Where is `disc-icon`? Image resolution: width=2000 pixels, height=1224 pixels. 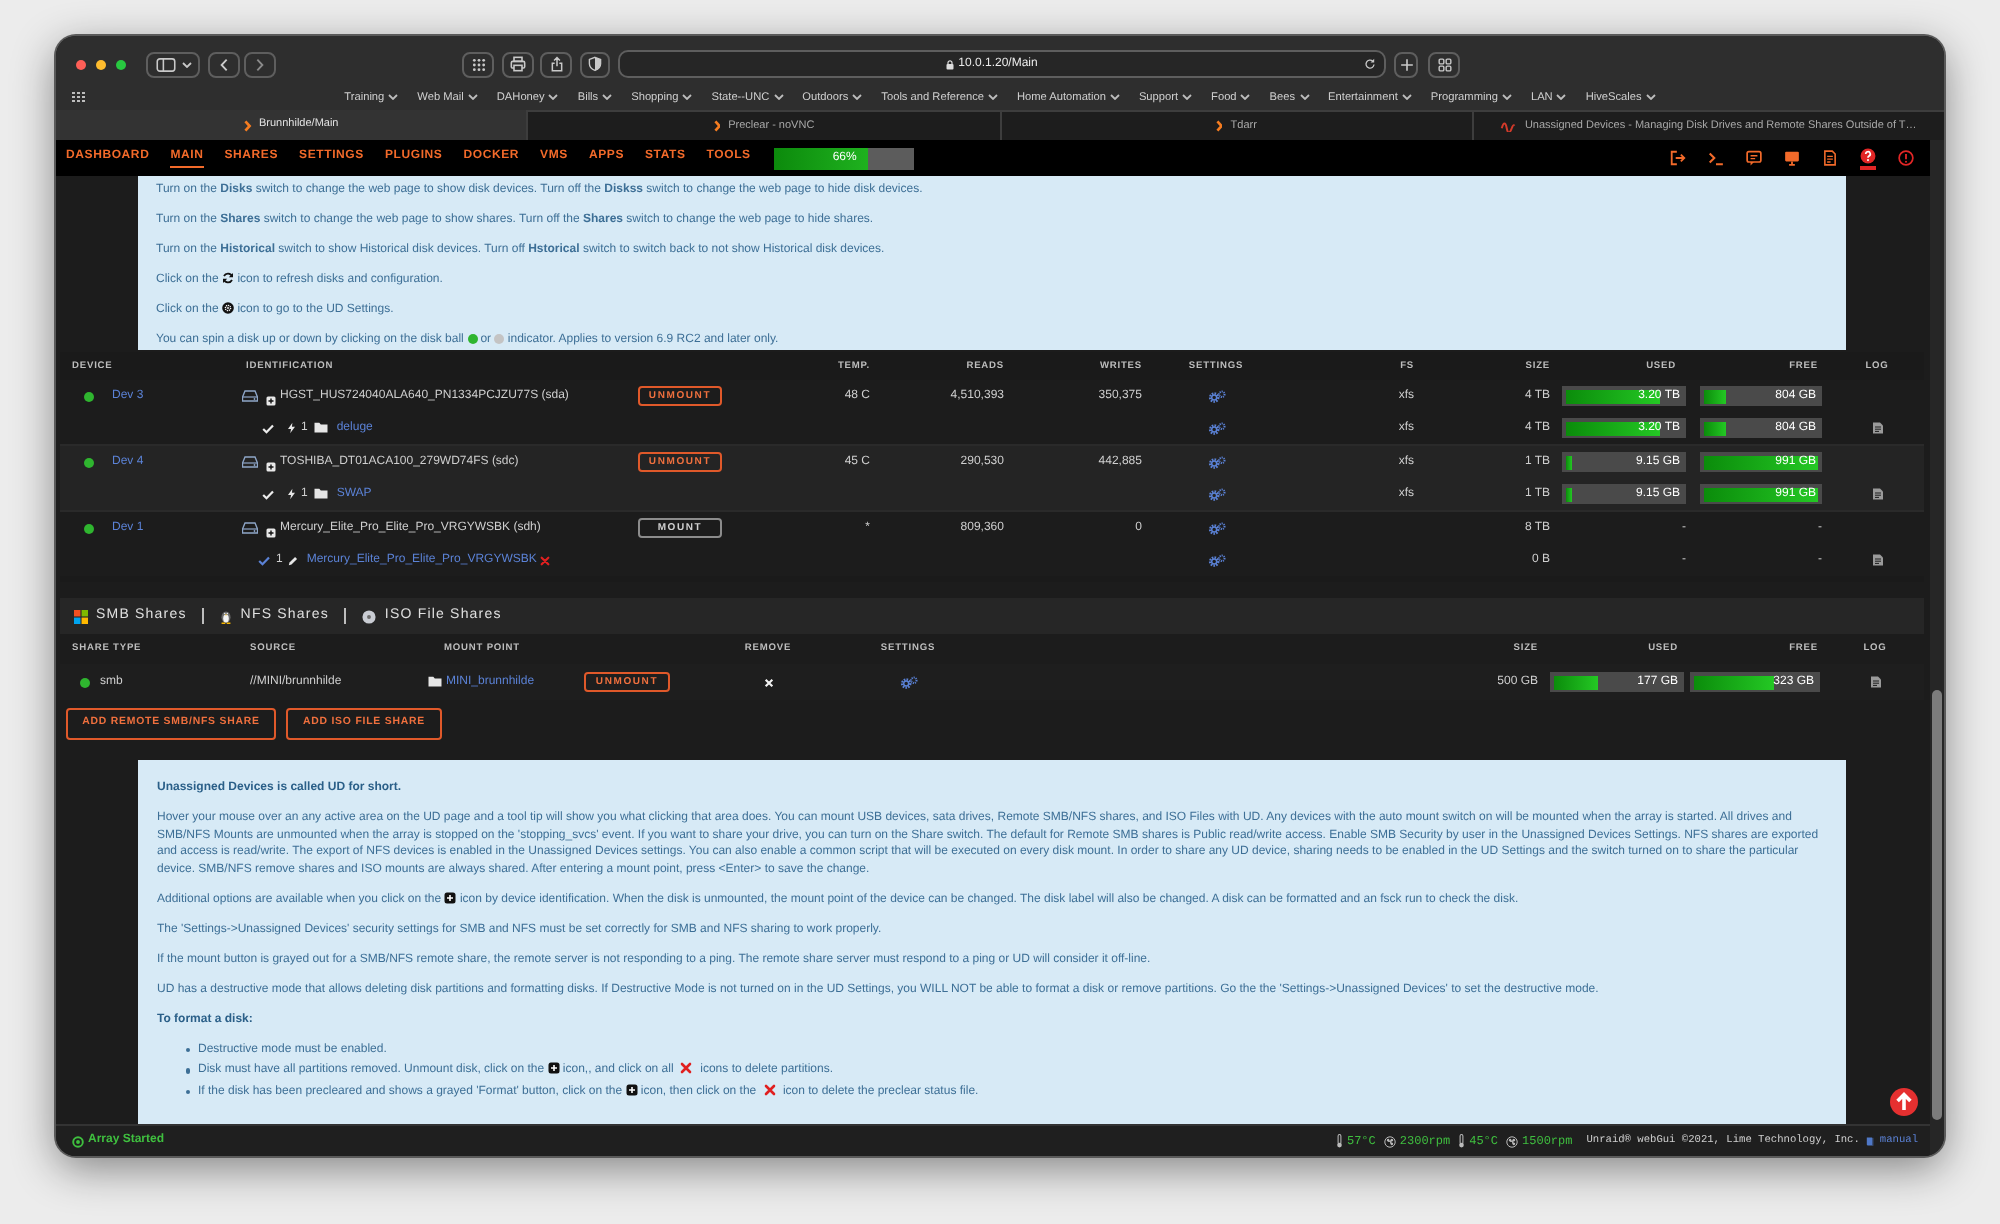
disc-icon is located at coordinates (369, 616).